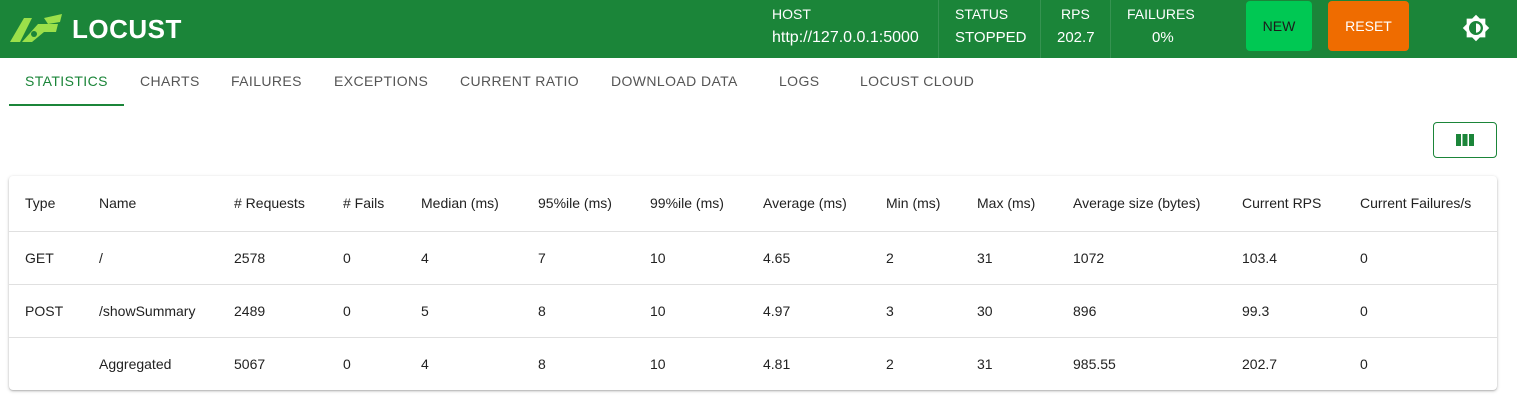 The height and width of the screenshot is (418, 1517). I want to click on failures-value: 0%, so click(1163, 37).